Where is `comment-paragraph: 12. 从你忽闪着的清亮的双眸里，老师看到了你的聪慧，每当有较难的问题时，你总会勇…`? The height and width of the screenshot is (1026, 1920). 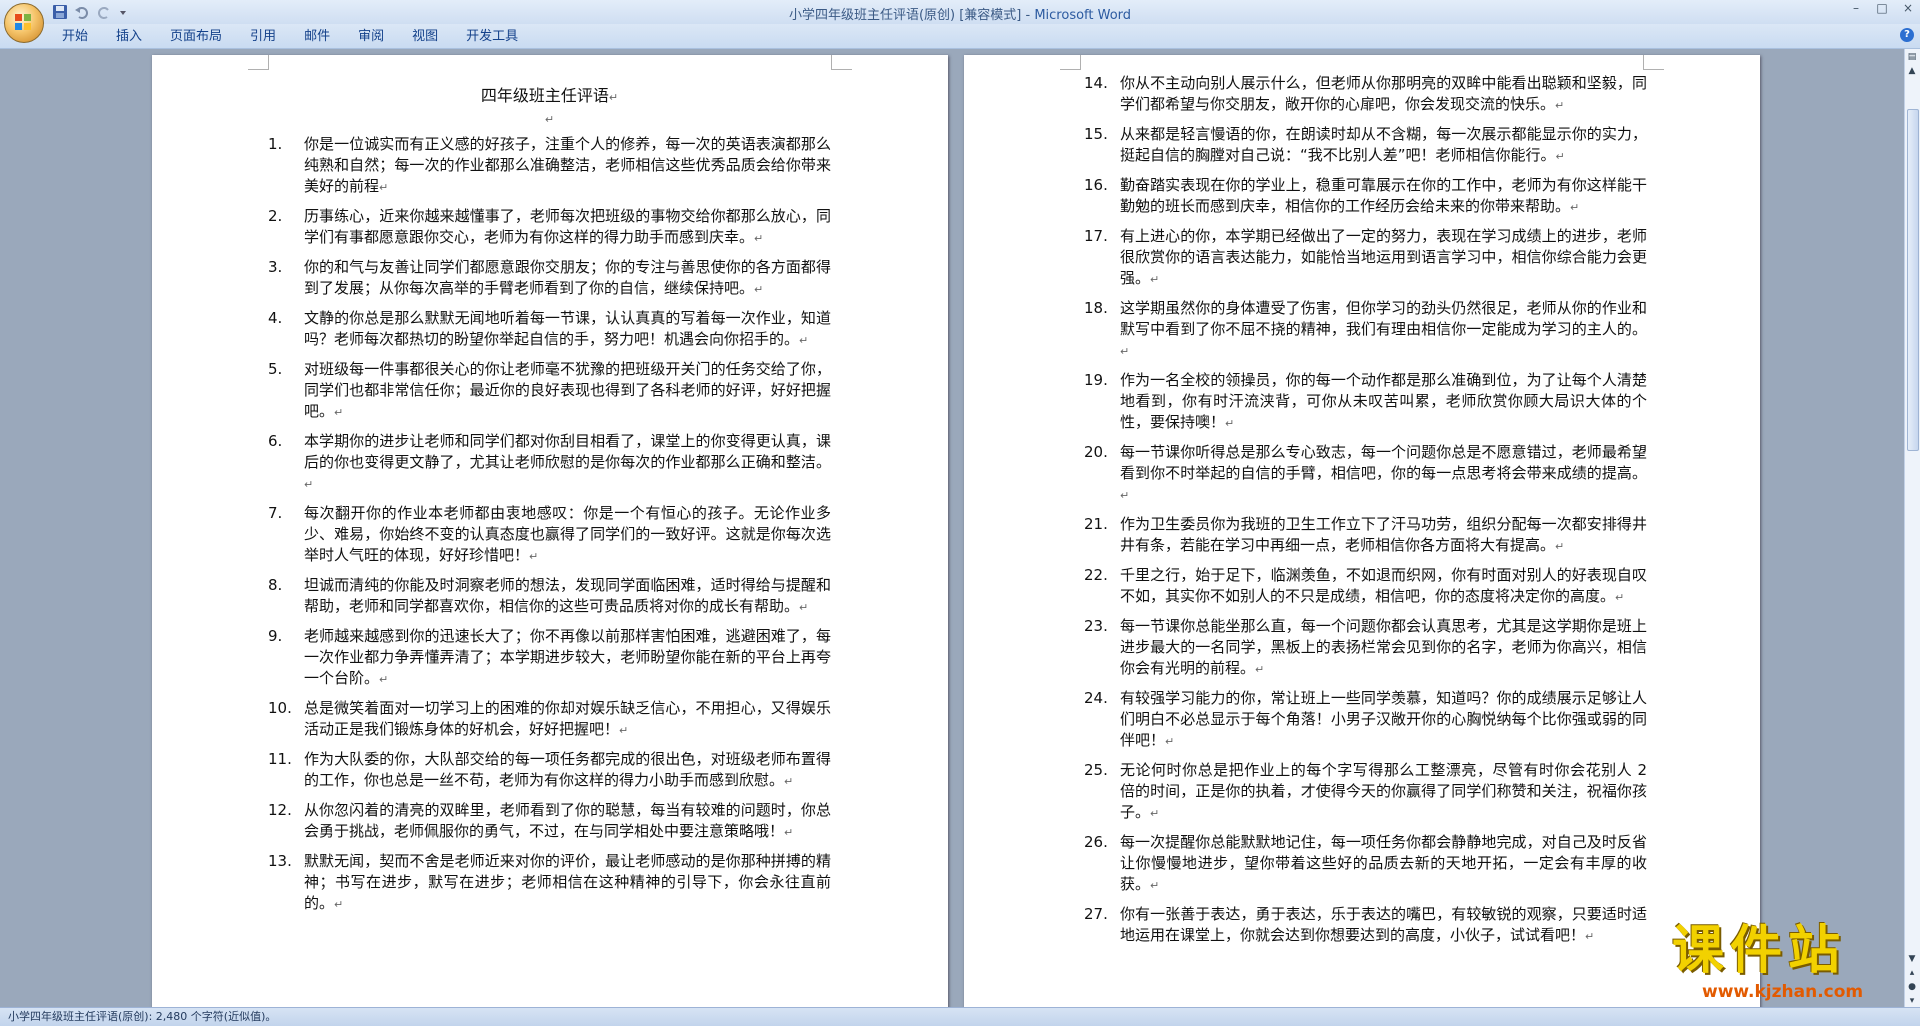
comment-paragraph: 12. 从你忽闪着的清亮的双眸里，老师看到了你的聪慧，每当有较难的问题时，你总会勇… is located at coordinates (549, 821).